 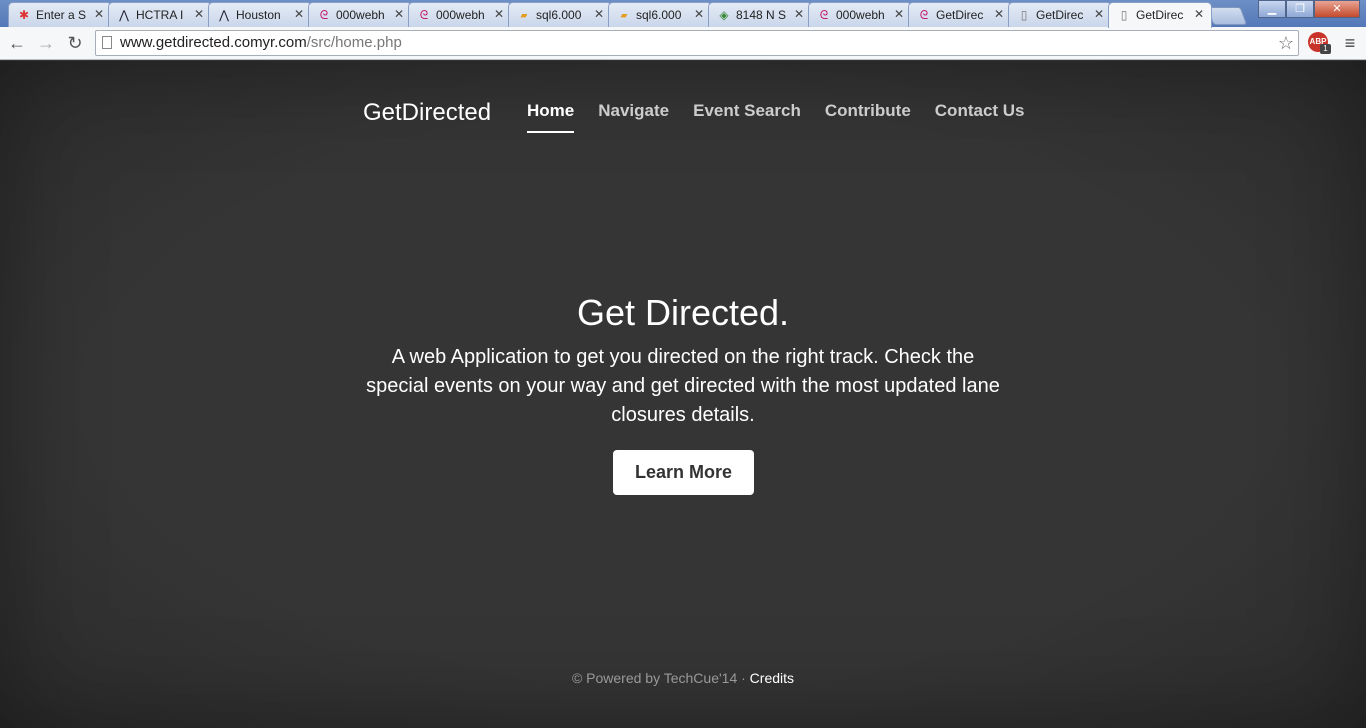 I want to click on tab-title: Enter a S, so click(x=61, y=15).